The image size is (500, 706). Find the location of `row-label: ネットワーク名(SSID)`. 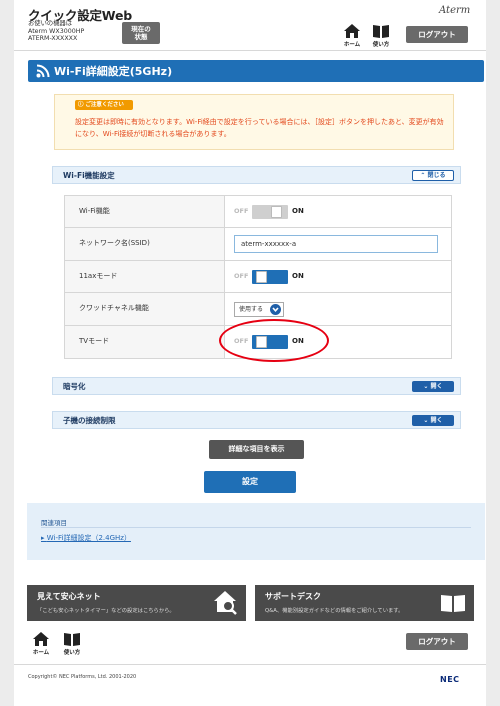

row-label: ネットワーク名(SSID) is located at coordinates (145, 244).